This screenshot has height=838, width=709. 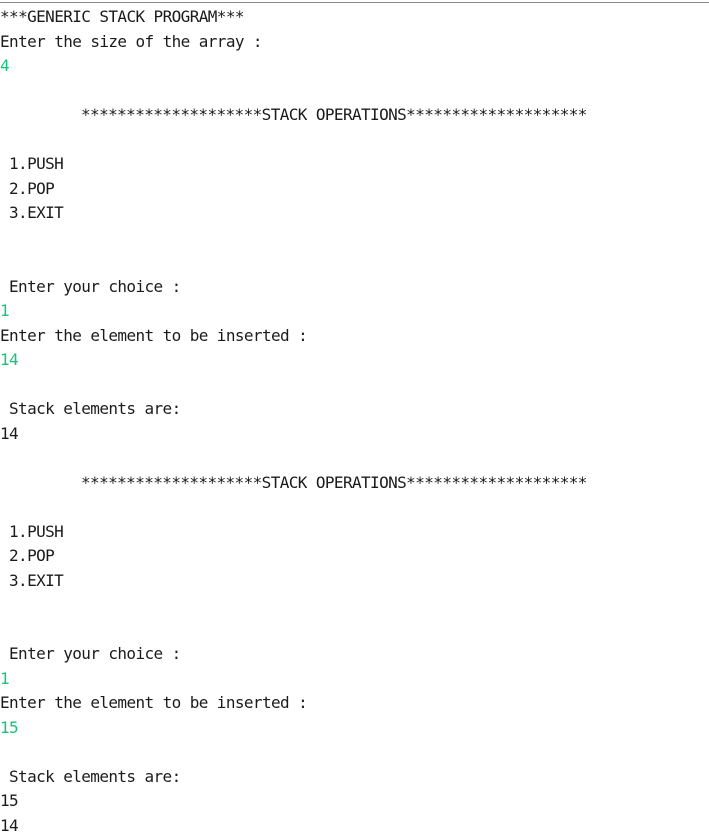 What do you see at coordinates (354, 66) in the screenshot?
I see `size-input: 4` at bounding box center [354, 66].